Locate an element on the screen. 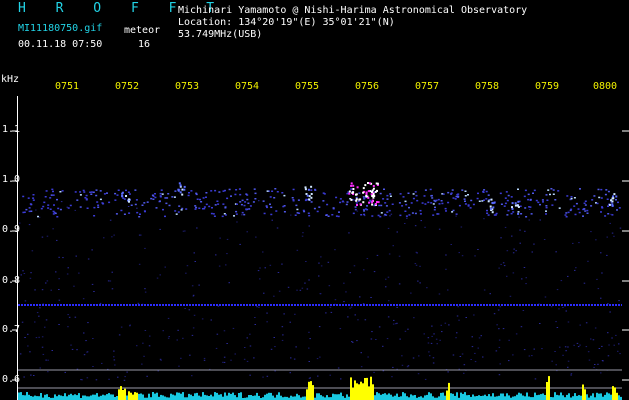 The width and height of the screenshot is (629, 400). echo-cluster-dot is located at coordinates (308, 189).